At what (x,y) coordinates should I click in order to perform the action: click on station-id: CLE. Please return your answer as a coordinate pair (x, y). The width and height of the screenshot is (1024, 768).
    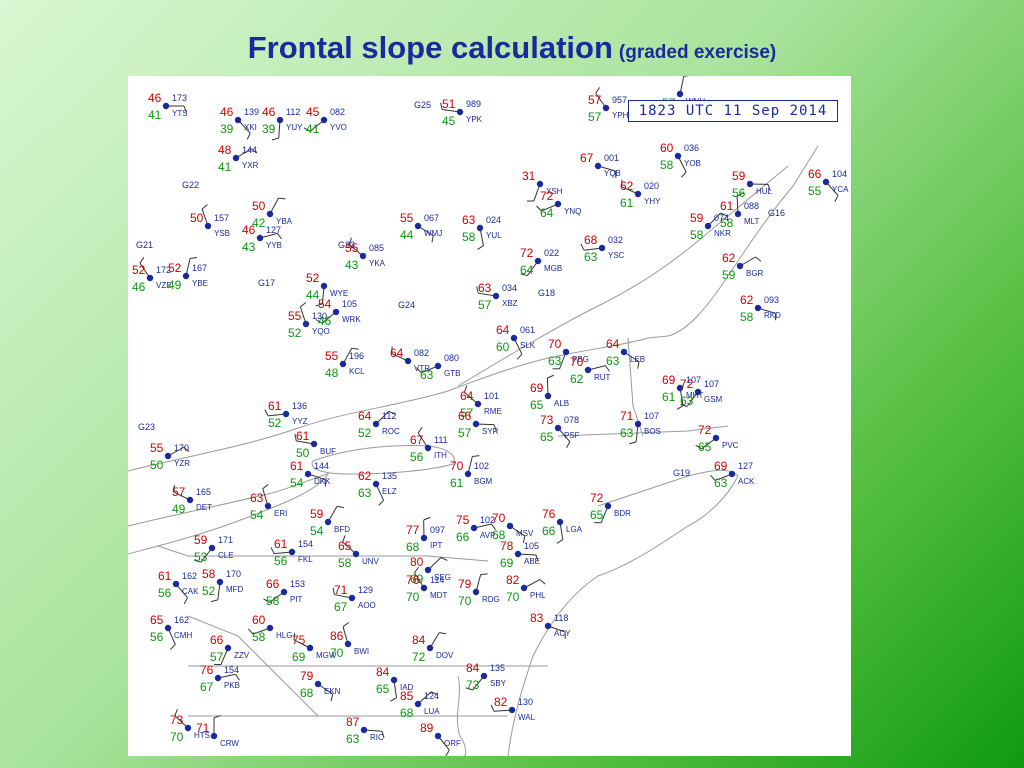
    Looking at the image, I should click on (226, 555).